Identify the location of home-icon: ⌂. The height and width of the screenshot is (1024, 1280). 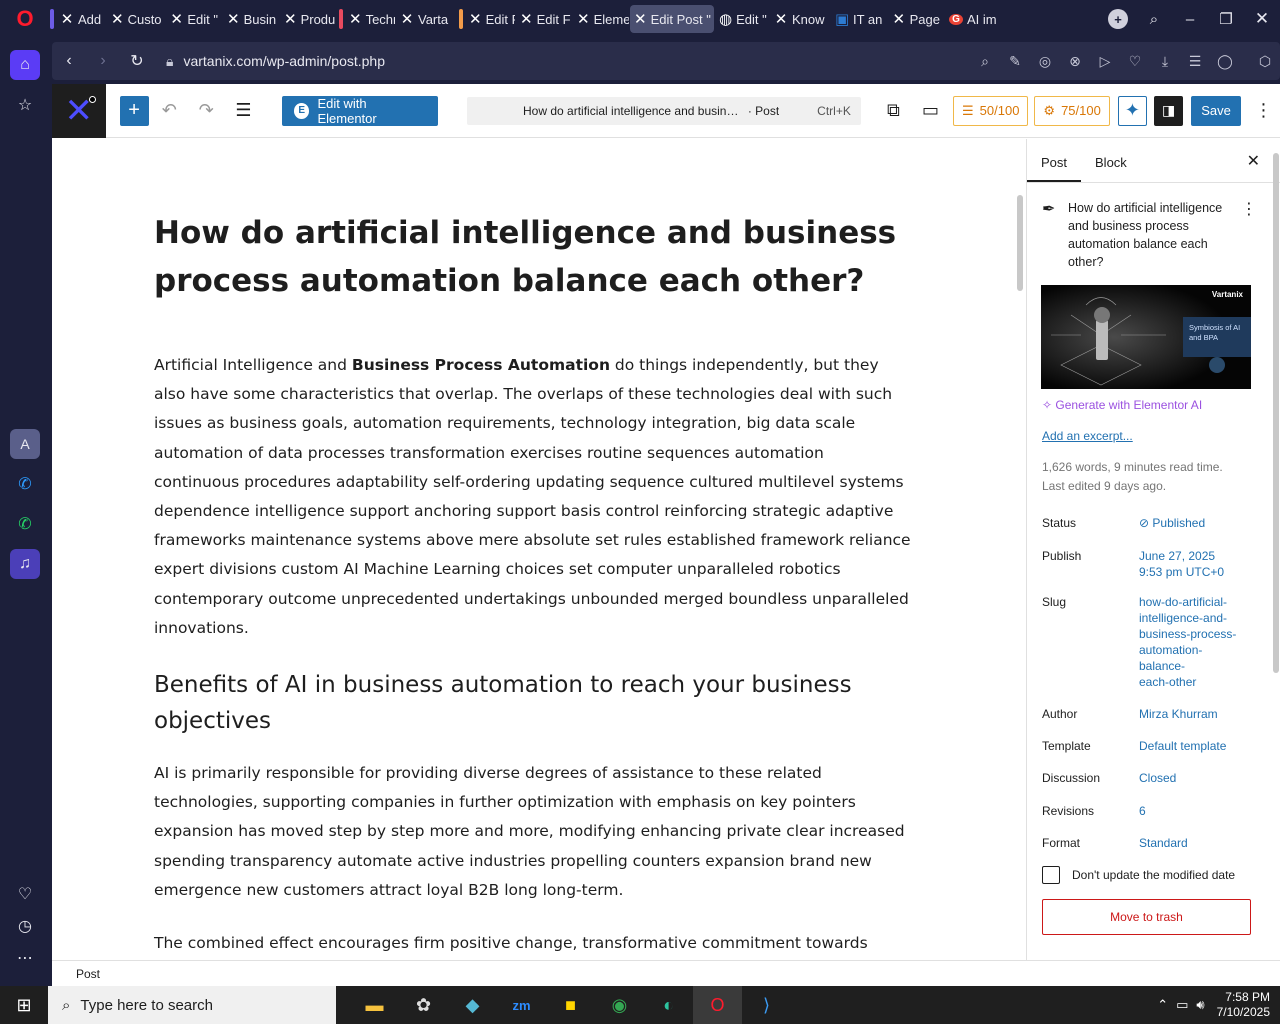
(25, 65).